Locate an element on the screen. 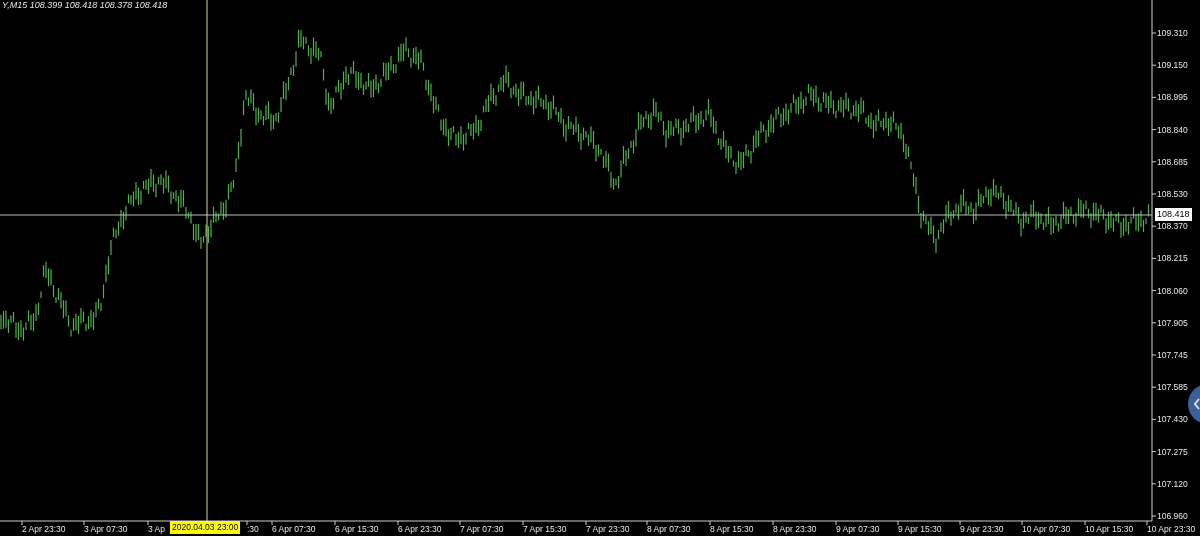 The image size is (1200, 536). price-label: 108.215 is located at coordinates (1172, 259).